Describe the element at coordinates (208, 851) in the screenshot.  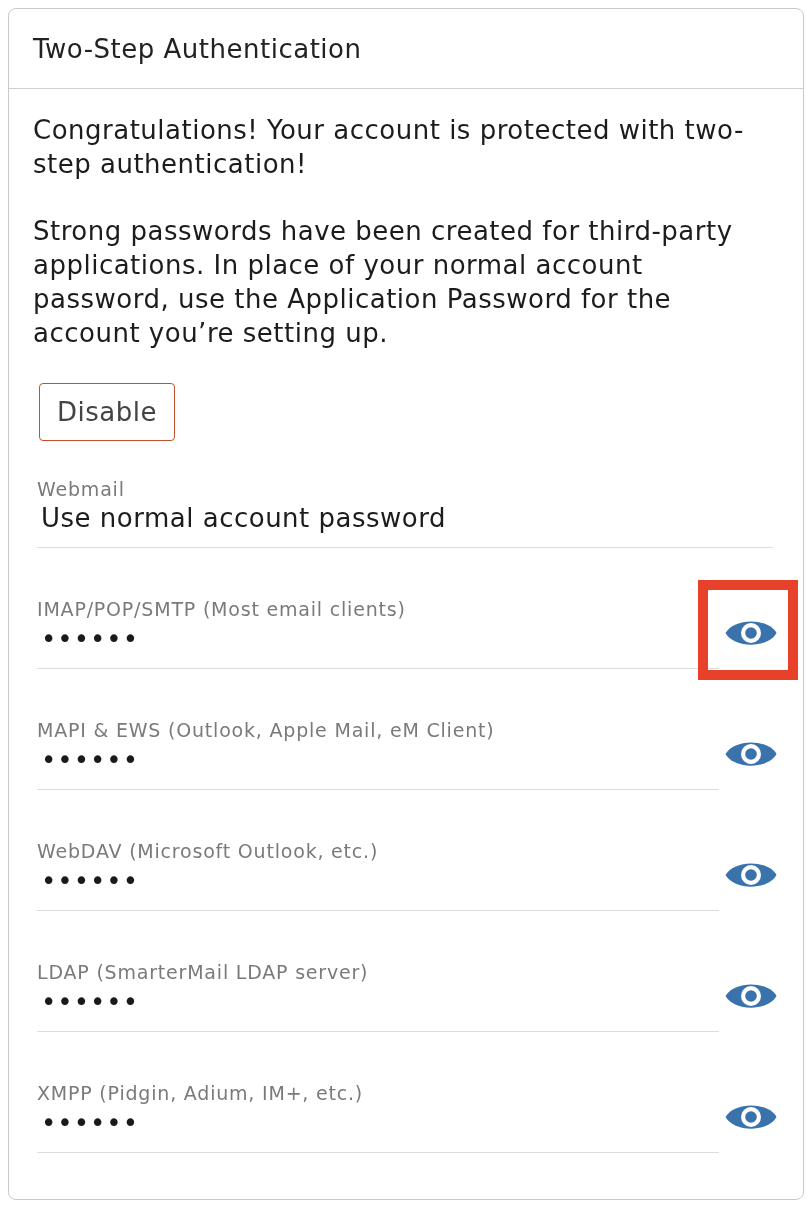
I see `field-label: WebDAV (Microsoft Outlook, etc.)` at that location.